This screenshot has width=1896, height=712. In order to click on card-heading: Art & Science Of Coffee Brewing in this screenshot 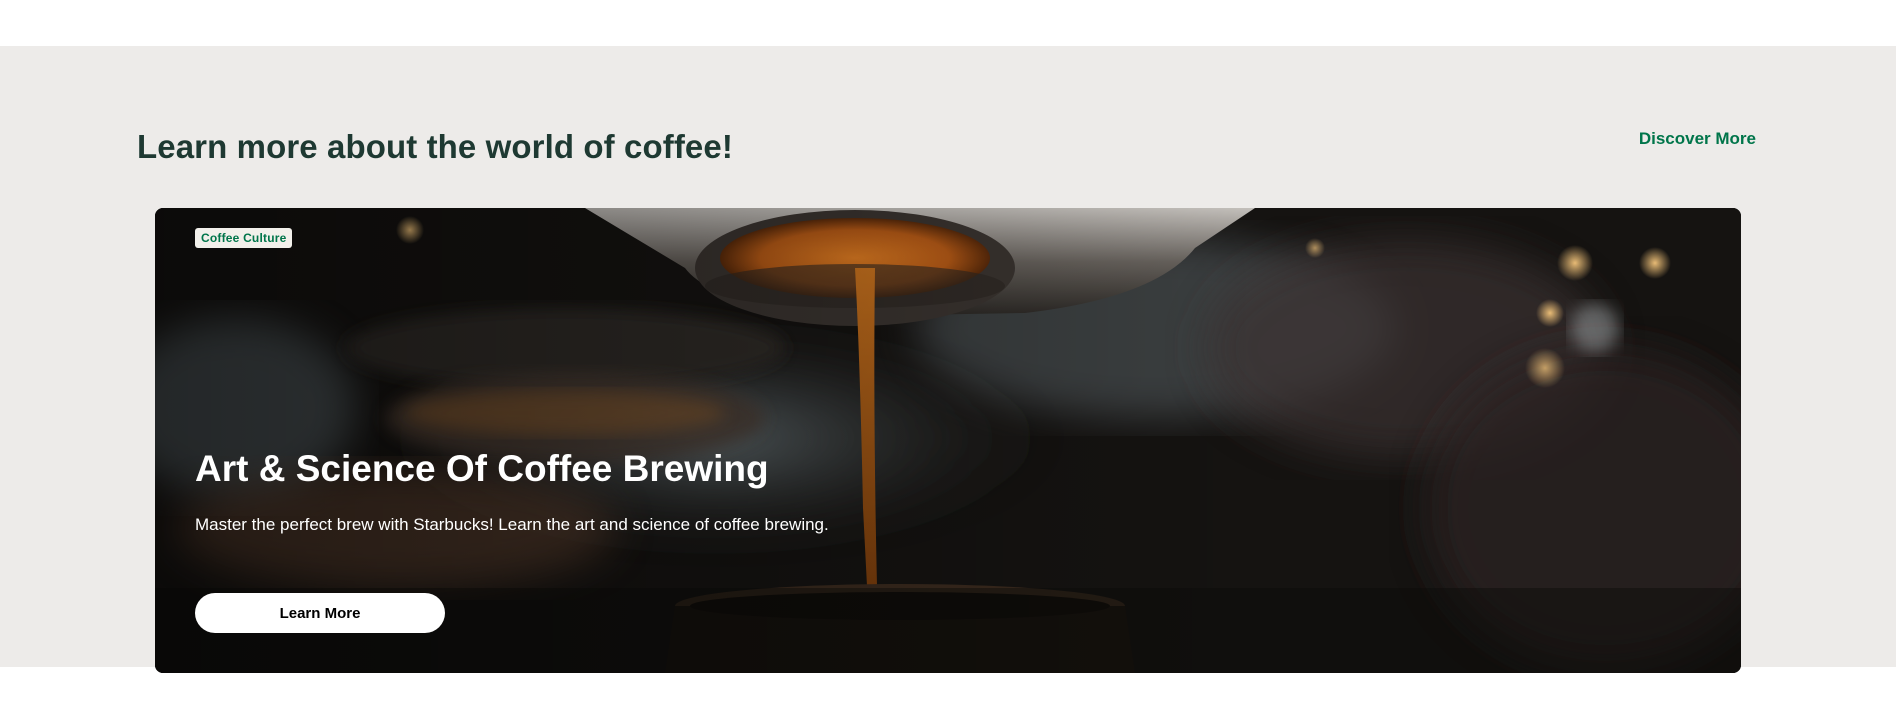, I will do `click(482, 468)`.